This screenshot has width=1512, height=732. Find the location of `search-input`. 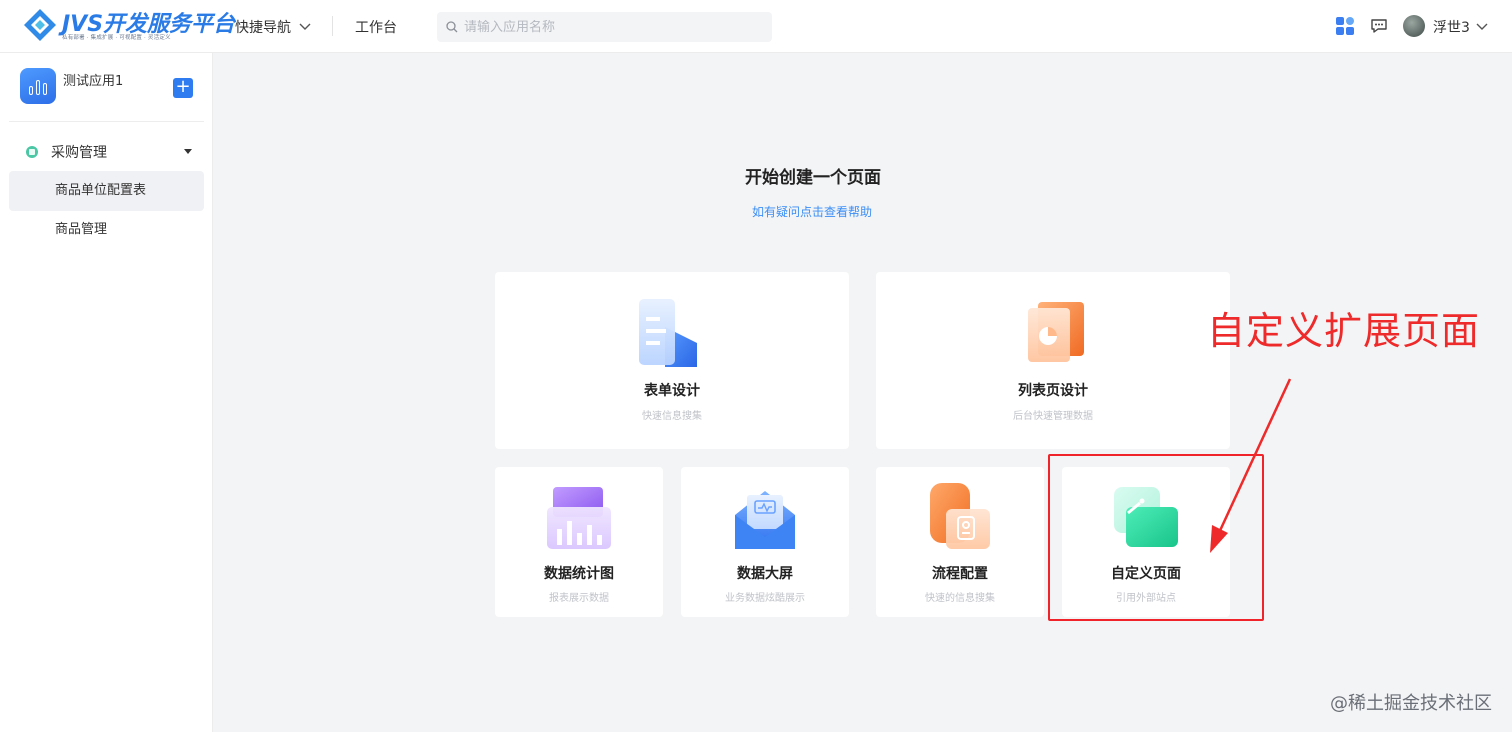

search-input is located at coordinates (609, 27).